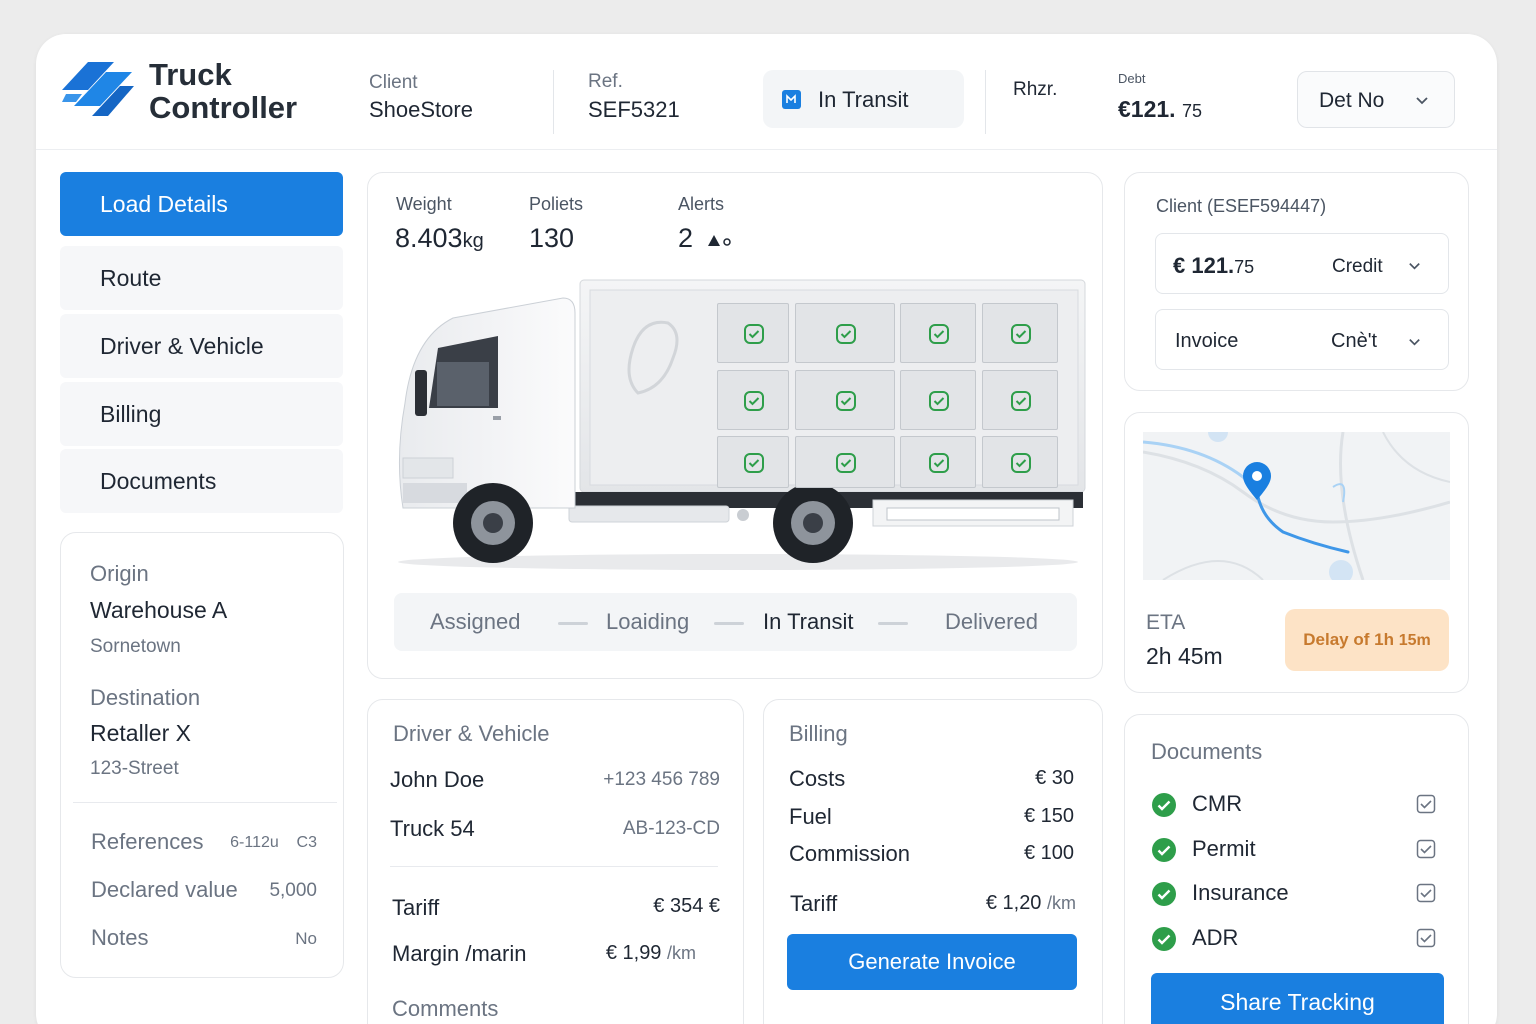 The image size is (1536, 1024). I want to click on commission-label: Commission, so click(850, 853).